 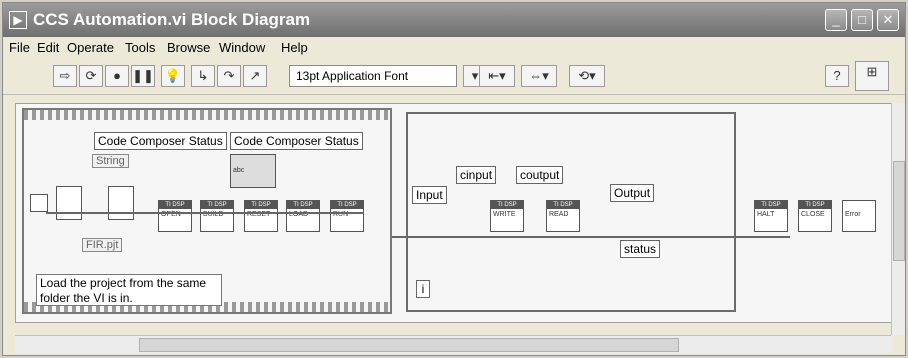 What do you see at coordinates (160, 141) in the screenshot?
I see `status-label-1: Code Composer Status` at bounding box center [160, 141].